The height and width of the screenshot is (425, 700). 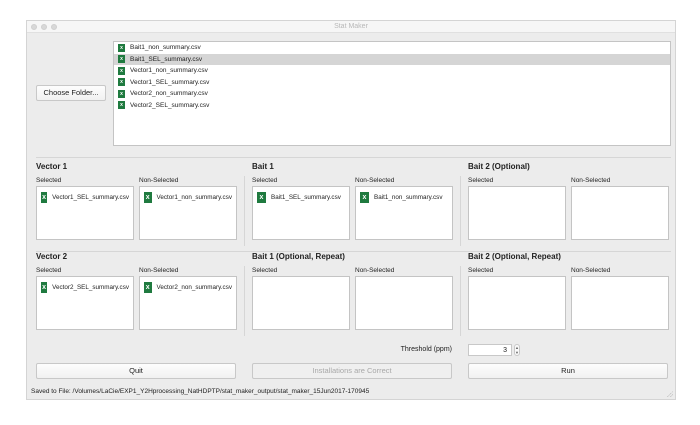 What do you see at coordinates (392, 59) in the screenshot?
I see `file-list-item: x Bait1_SEL_summary.csv` at bounding box center [392, 59].